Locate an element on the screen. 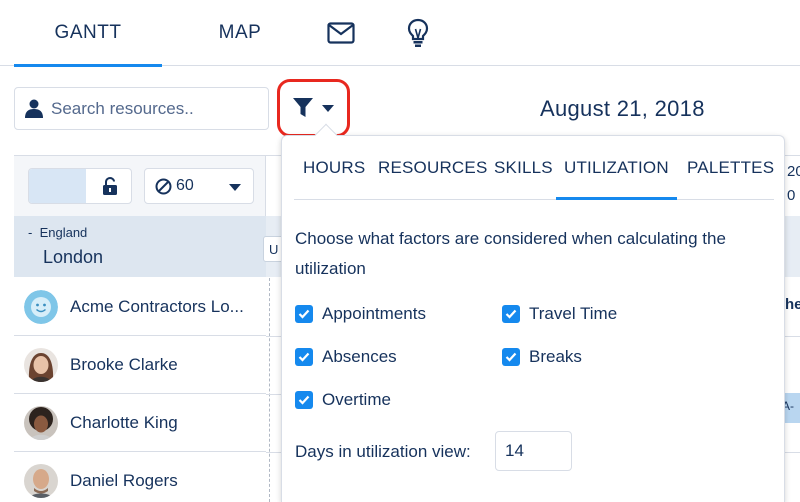  person-icon is located at coordinates (34, 108).